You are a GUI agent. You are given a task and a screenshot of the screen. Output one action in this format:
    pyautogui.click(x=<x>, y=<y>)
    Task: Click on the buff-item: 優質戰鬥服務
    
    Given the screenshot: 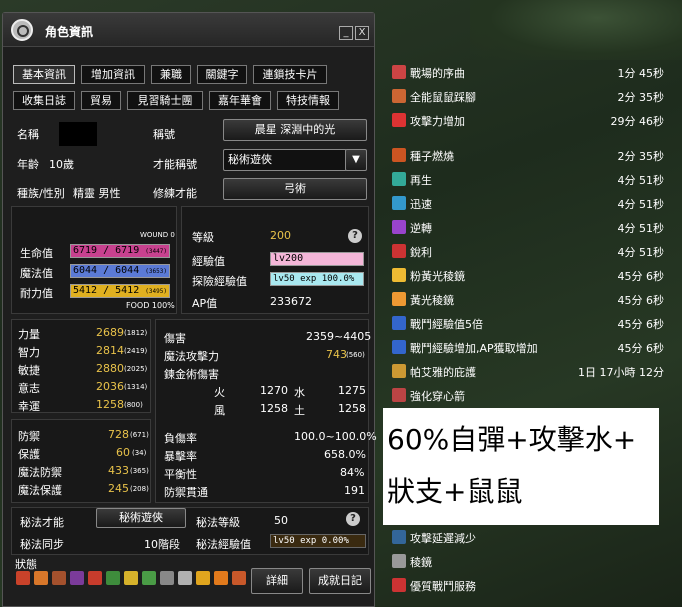 What is the action you would take?
    pyautogui.click(x=531, y=585)
    